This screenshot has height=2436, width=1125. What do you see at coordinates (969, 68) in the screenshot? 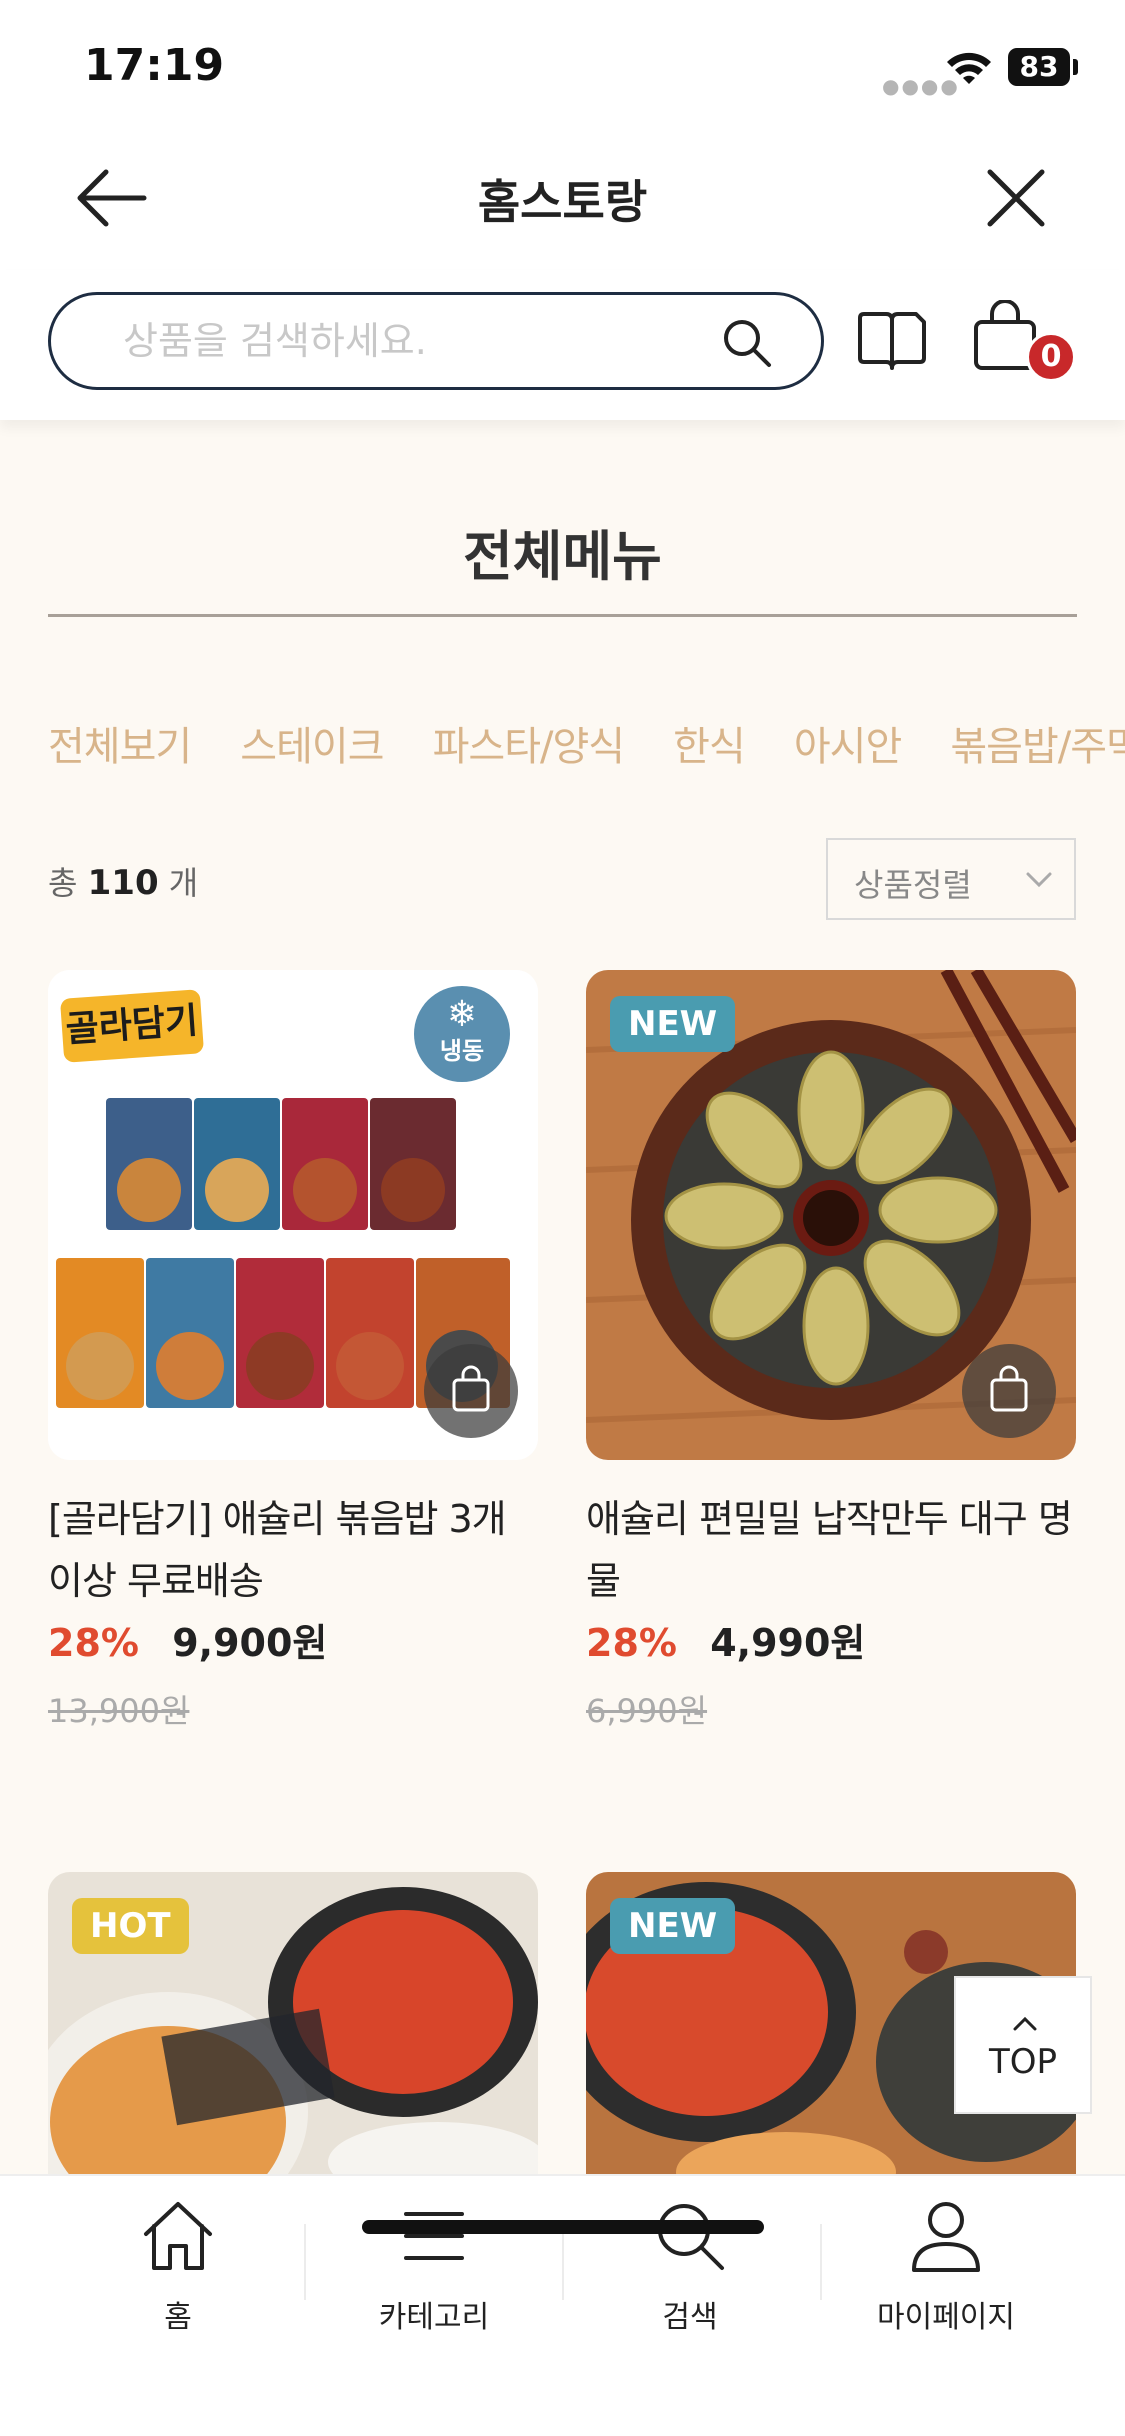
I see `wifi-icon` at bounding box center [969, 68].